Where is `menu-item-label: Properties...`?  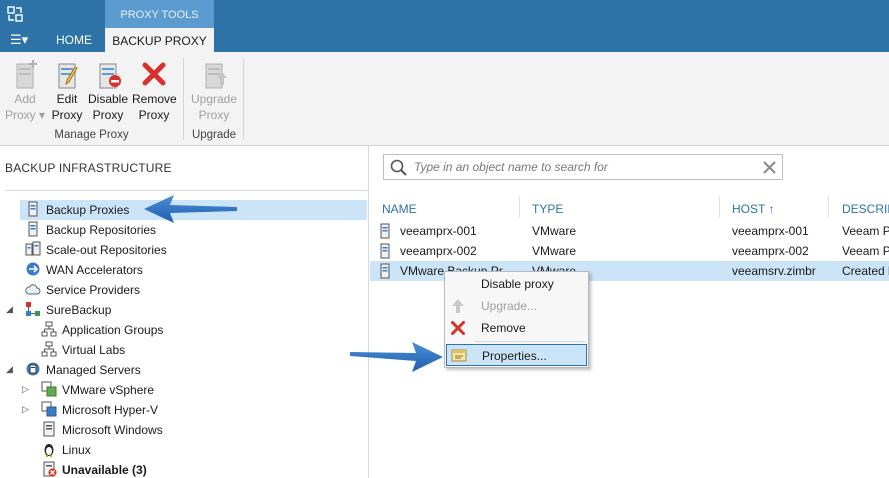
menu-item-label: Properties... is located at coordinates (514, 356).